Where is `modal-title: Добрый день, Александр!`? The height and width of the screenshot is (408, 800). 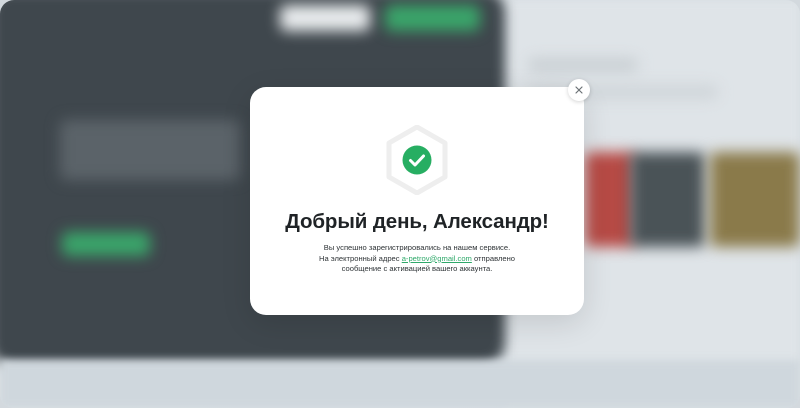
modal-title: Добрый день, Александр! is located at coordinates (417, 221).